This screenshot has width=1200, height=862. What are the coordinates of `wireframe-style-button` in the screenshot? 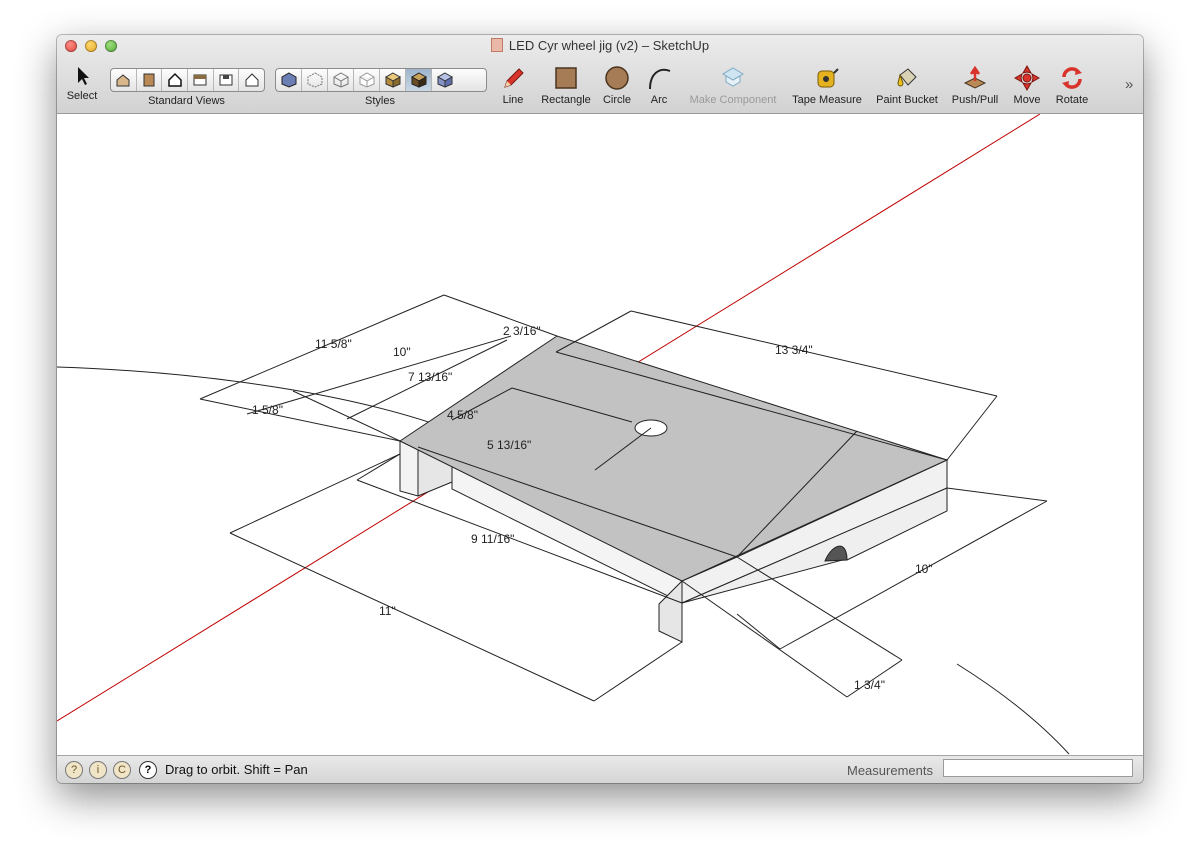 It's located at (341, 80).